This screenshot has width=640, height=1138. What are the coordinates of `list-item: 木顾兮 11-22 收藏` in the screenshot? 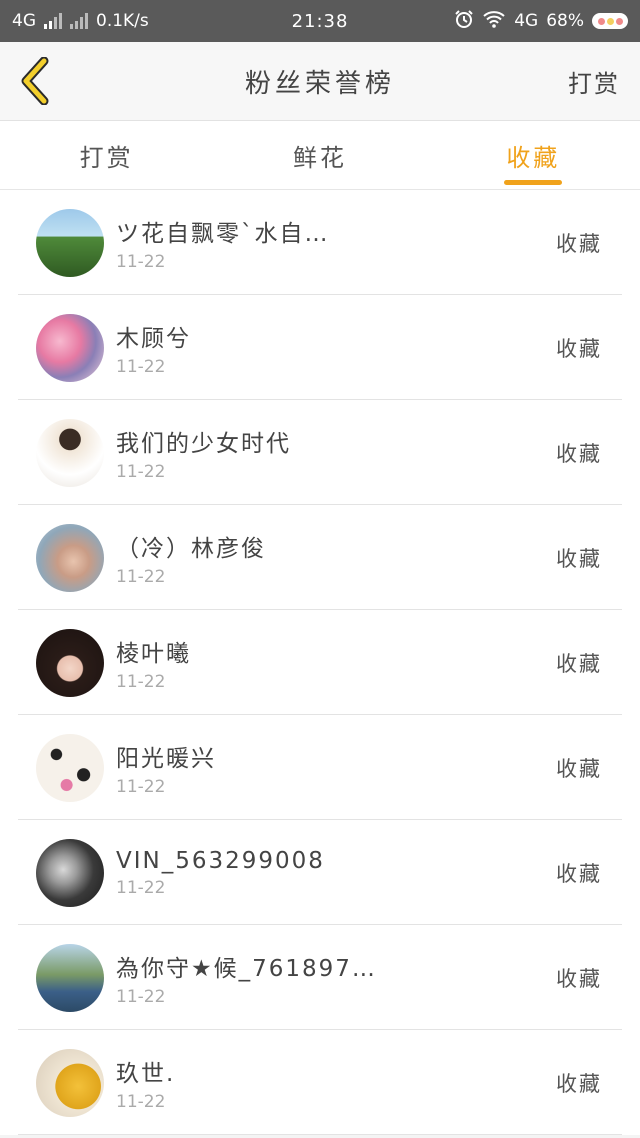 It's located at (320, 347).